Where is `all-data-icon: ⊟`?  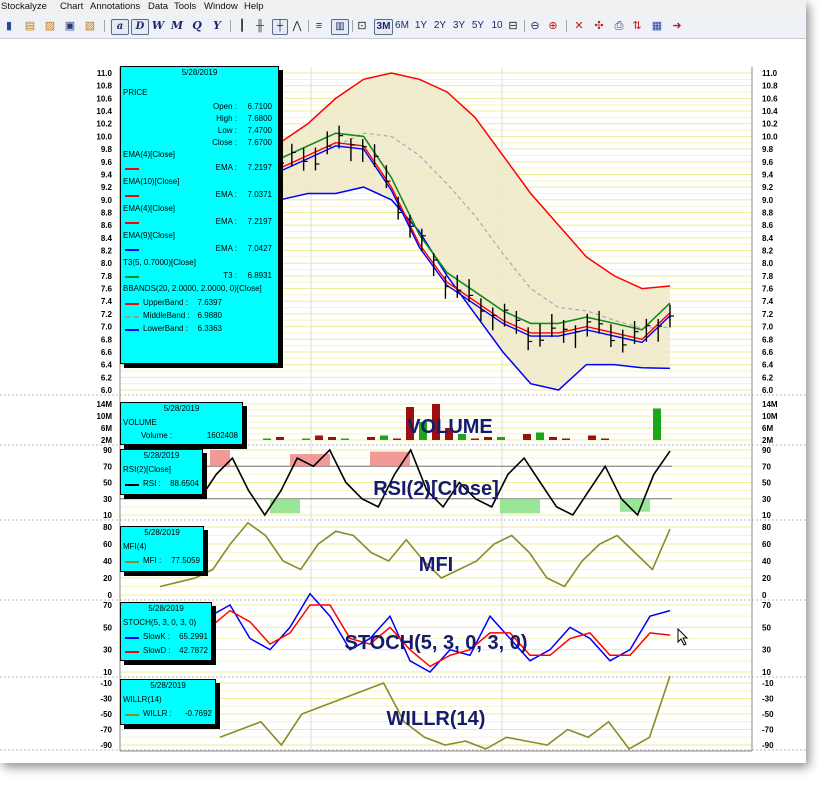
all-data-icon: ⊟ is located at coordinates (513, 26).